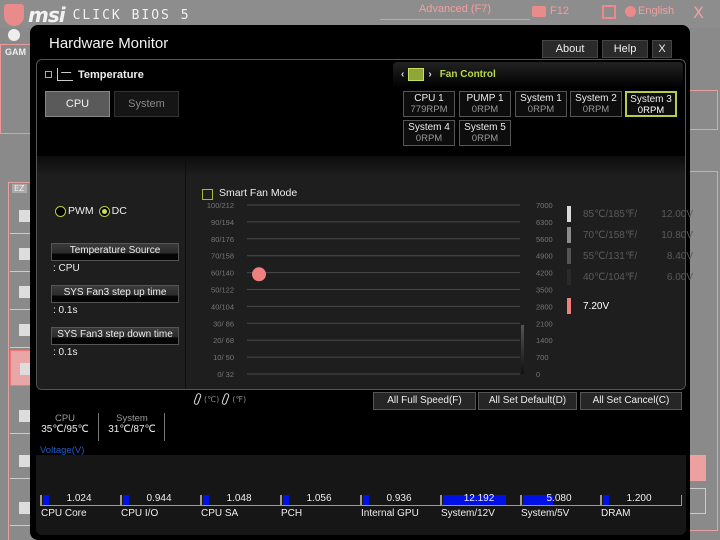 This screenshot has height=540, width=720. I want to click on step-down-time-button: SYS Fan3 step down time, so click(115, 336).